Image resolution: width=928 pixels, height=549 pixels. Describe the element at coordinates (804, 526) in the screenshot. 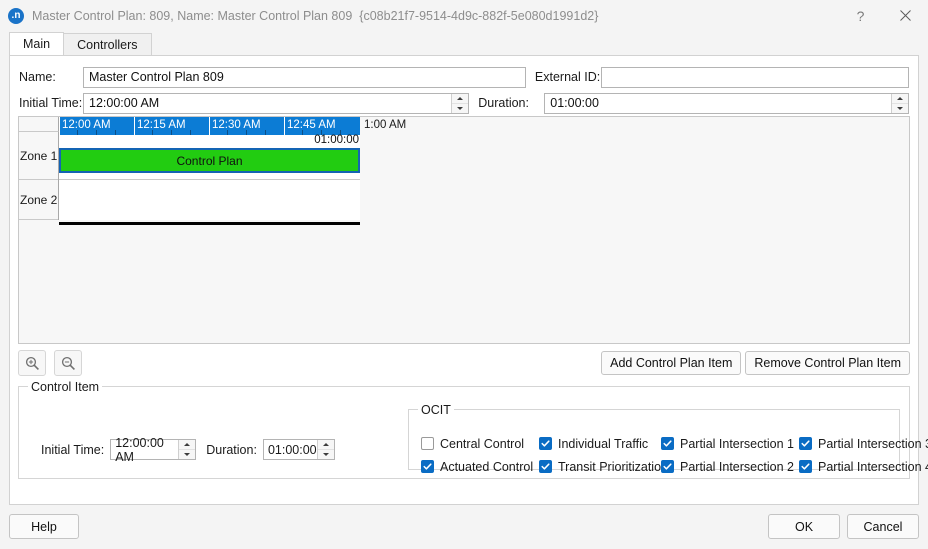

I see `ok-button: OK` at that location.